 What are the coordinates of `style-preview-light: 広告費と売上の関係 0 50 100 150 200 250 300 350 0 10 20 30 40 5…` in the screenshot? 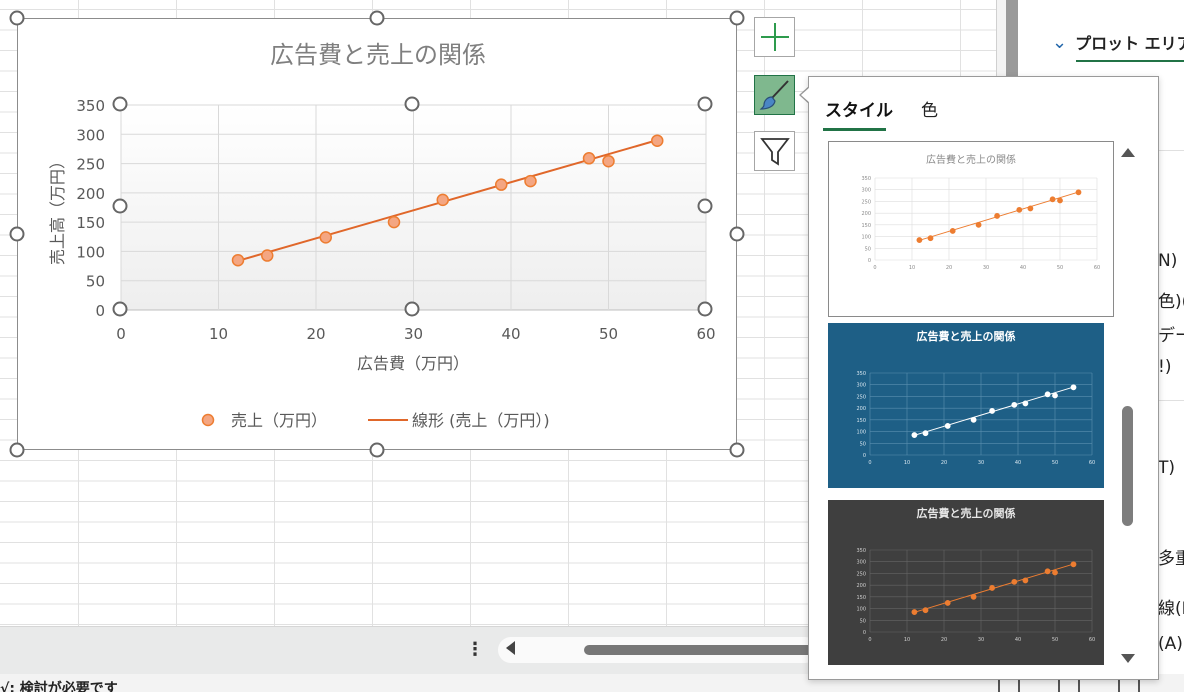 It's located at (971, 229).